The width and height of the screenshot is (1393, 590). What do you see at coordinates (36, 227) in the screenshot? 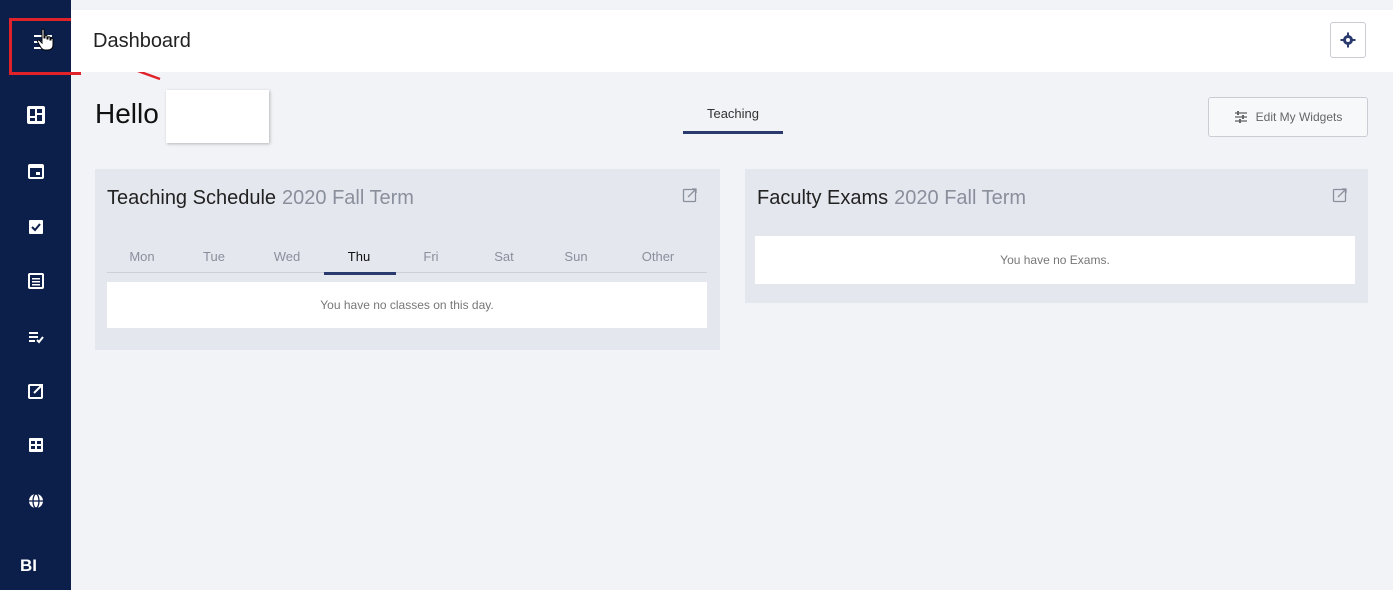
I see `checkbox-icon` at bounding box center [36, 227].